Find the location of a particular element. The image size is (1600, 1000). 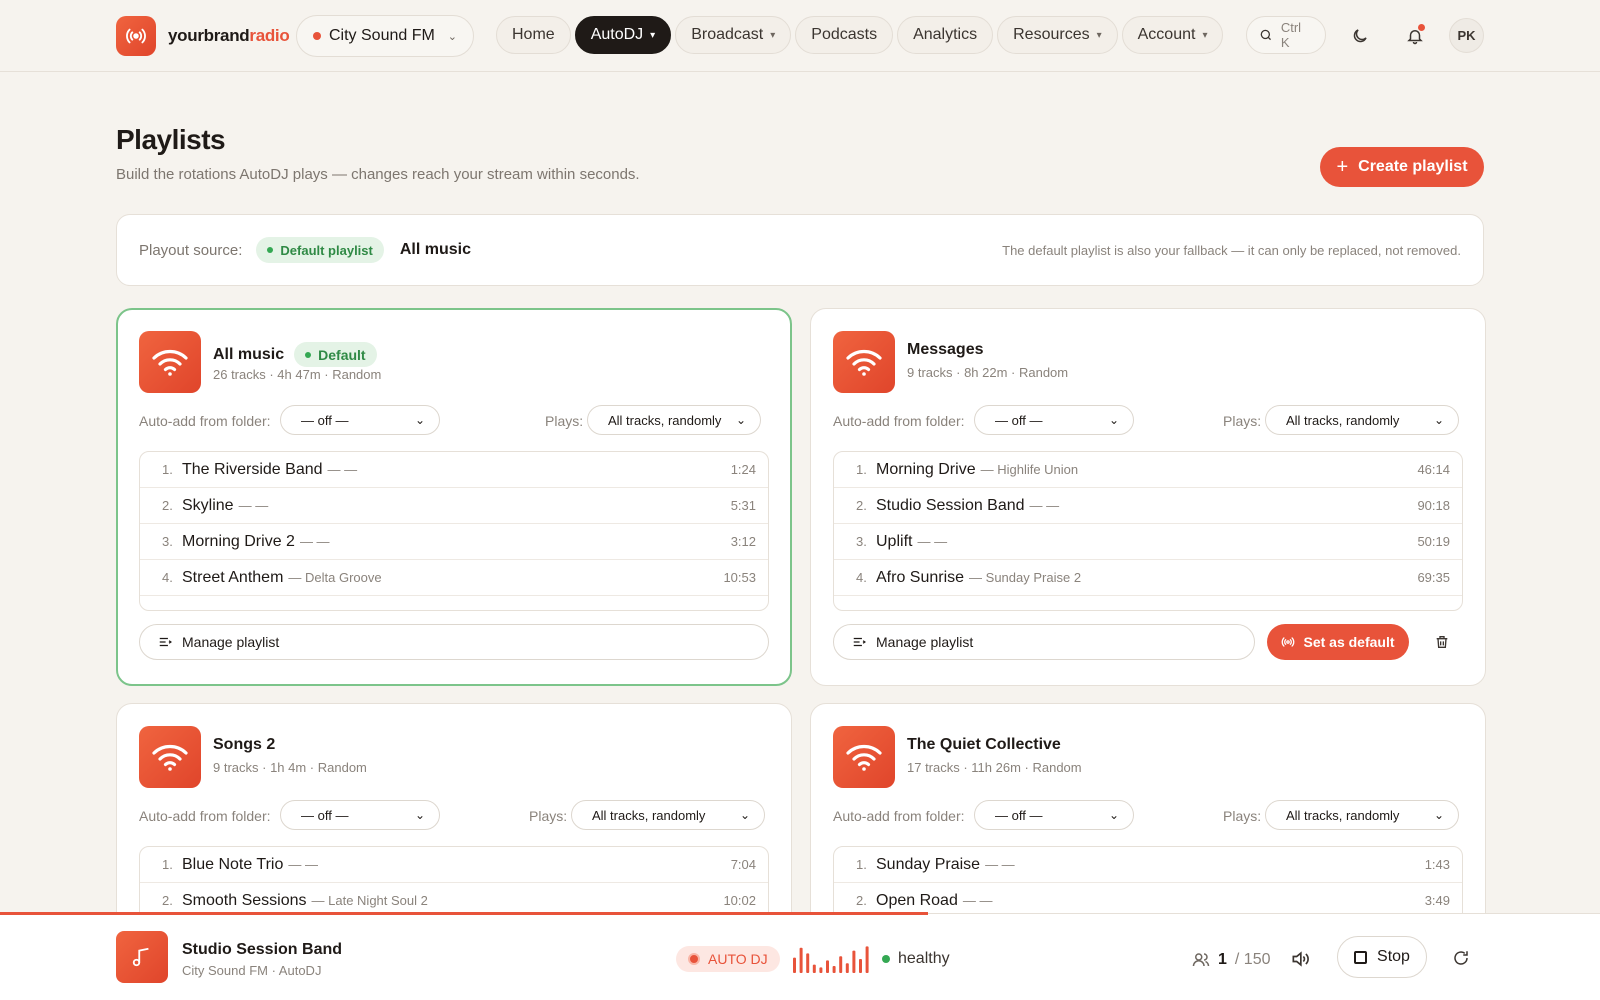

track-row: 2. Studio Session Band — — 90:18 is located at coordinates (1148, 506).